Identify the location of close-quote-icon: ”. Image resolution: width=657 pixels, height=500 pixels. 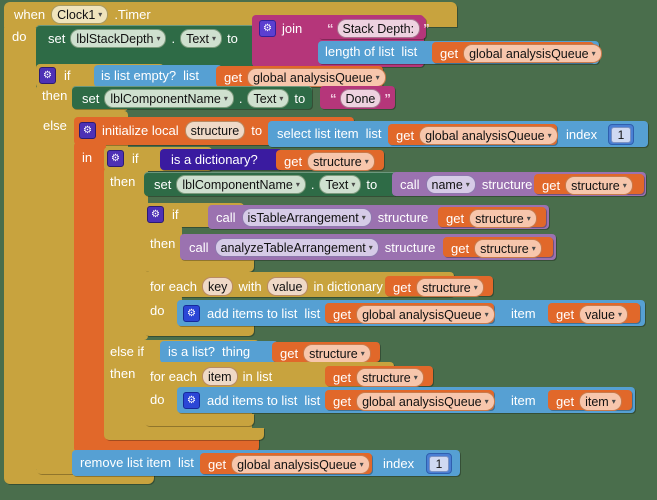
(426, 28).